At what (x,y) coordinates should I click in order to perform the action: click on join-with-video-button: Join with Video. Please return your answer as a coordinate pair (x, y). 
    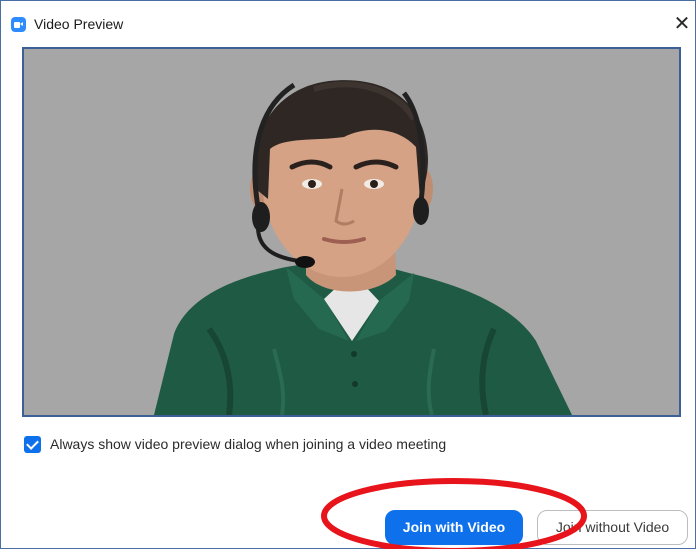
    Looking at the image, I should click on (454, 527).